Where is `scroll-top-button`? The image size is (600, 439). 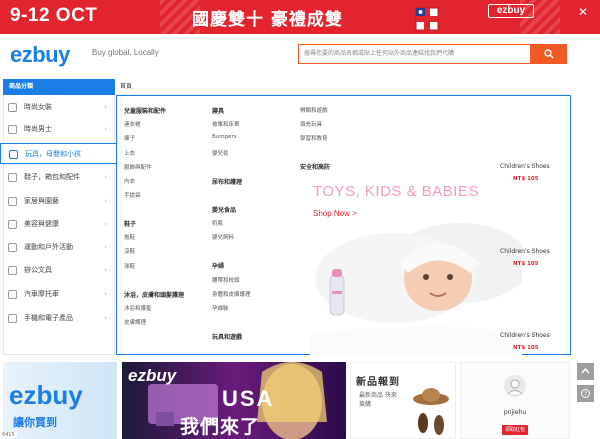 scroll-top-button is located at coordinates (585, 371).